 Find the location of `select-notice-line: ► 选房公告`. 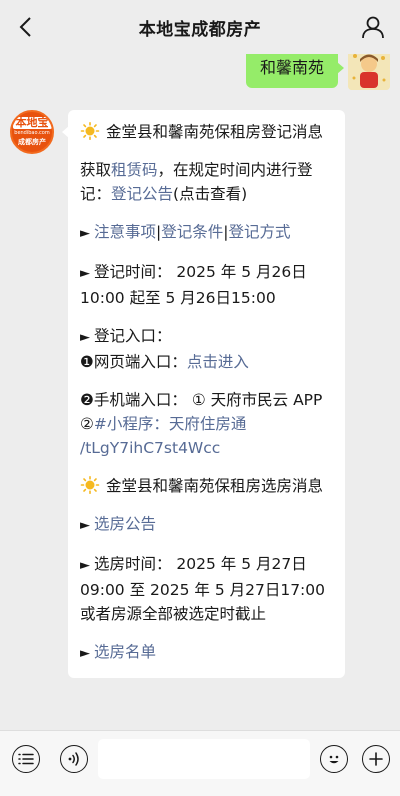

select-notice-line: ► 选房公告 is located at coordinates (205, 525).